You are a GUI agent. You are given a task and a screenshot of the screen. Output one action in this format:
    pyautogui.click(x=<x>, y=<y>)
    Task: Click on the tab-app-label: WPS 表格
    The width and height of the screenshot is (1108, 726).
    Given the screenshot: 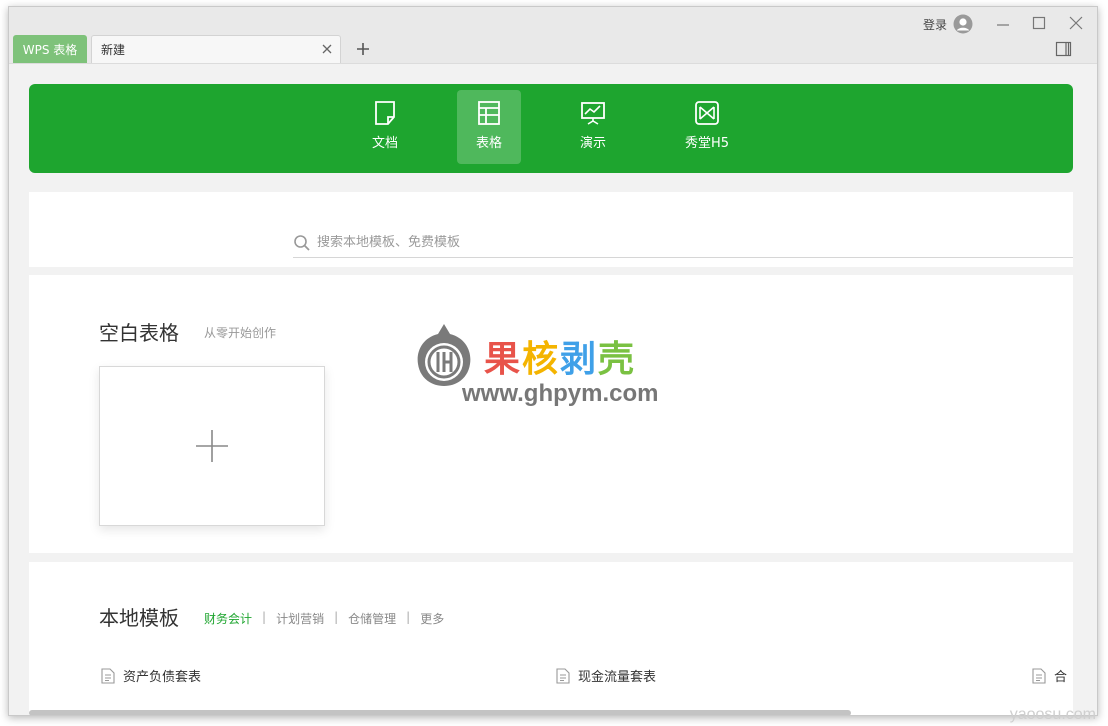 What is the action you would take?
    pyautogui.click(x=50, y=49)
    